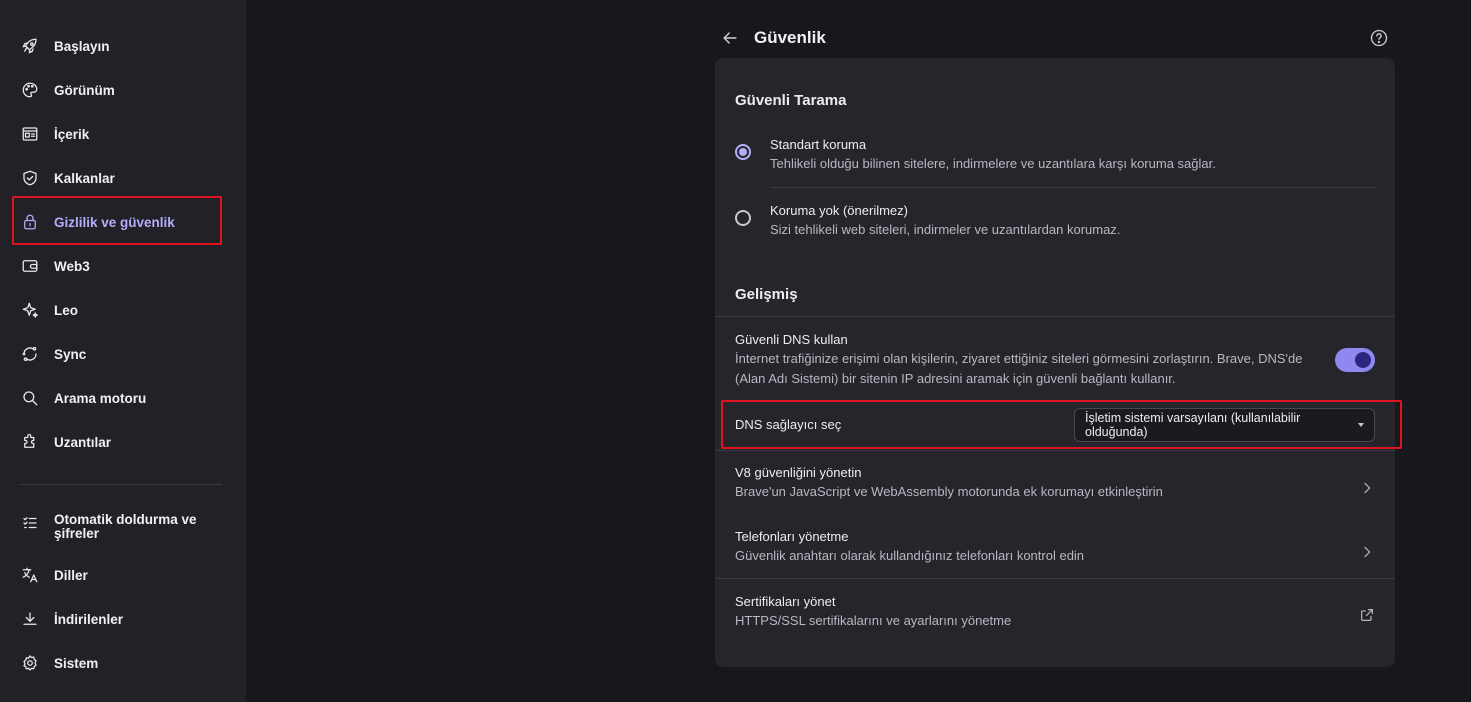 This screenshot has height=702, width=1471. I want to click on sidebar-item-label: Diller, so click(71, 575).